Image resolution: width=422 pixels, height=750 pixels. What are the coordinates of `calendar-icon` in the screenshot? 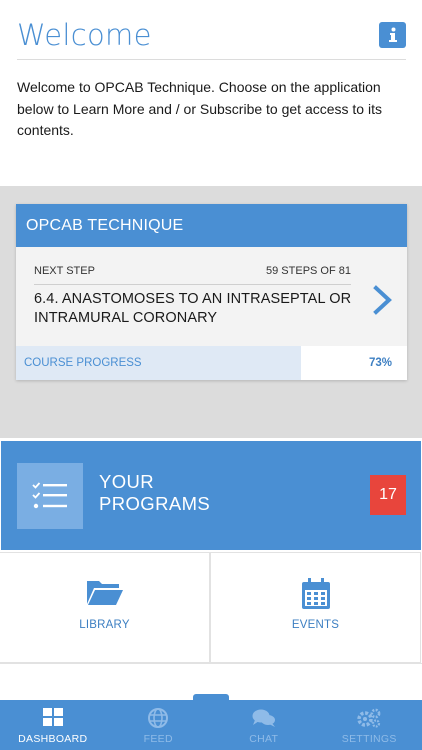 It's located at (316, 596).